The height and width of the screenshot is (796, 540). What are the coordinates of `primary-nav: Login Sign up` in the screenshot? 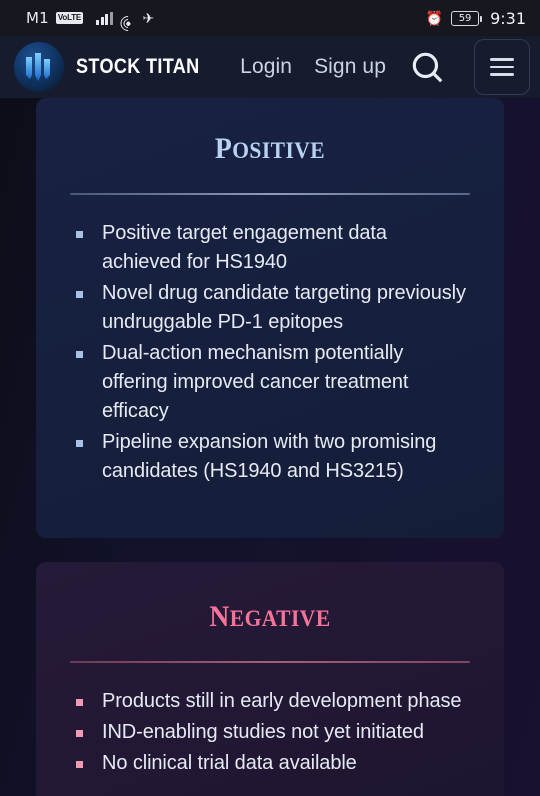 It's located at (385, 67).